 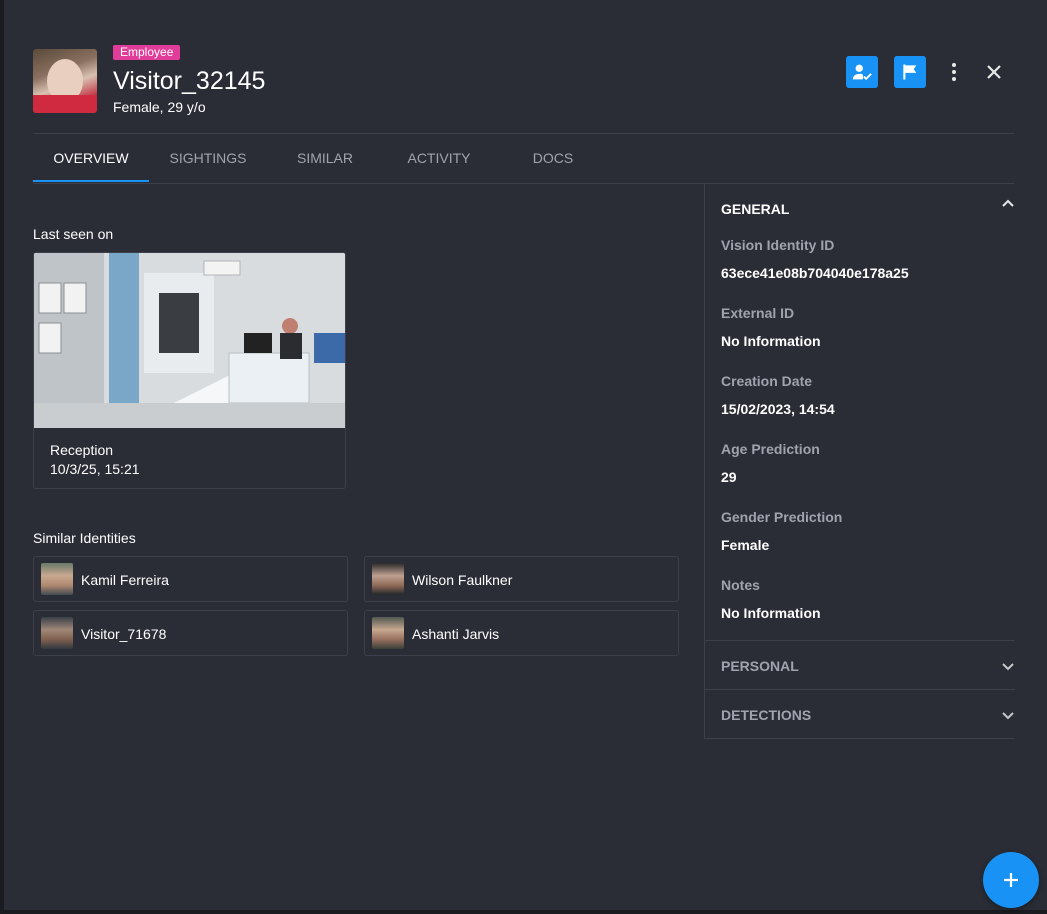 What do you see at coordinates (462, 580) in the screenshot?
I see `similar-name: Wilson Faulkner` at bounding box center [462, 580].